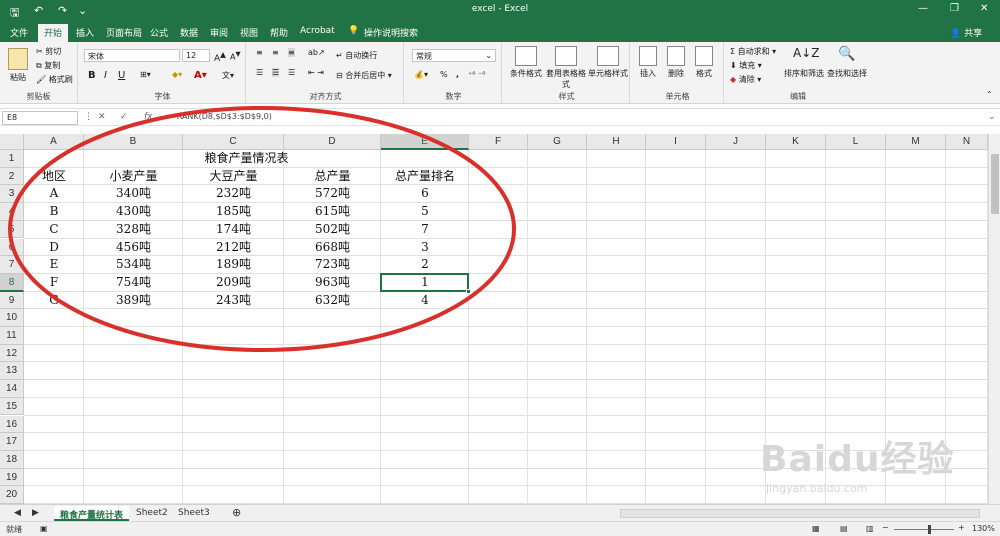 This screenshot has height=536, width=1000. Describe the element at coordinates (233, 301) in the screenshot. I see `data-cell: 243吨` at that location.